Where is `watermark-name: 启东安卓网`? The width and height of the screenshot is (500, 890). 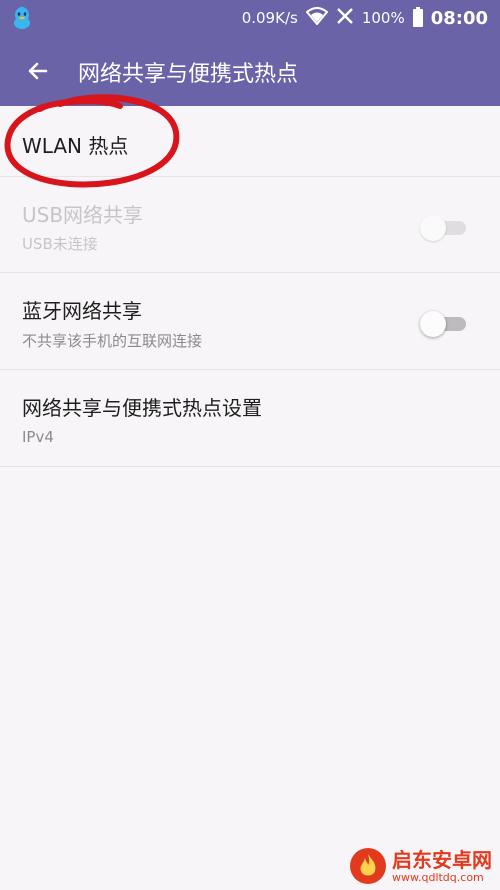
watermark-name: 启东安卓网 is located at coordinates (442, 859).